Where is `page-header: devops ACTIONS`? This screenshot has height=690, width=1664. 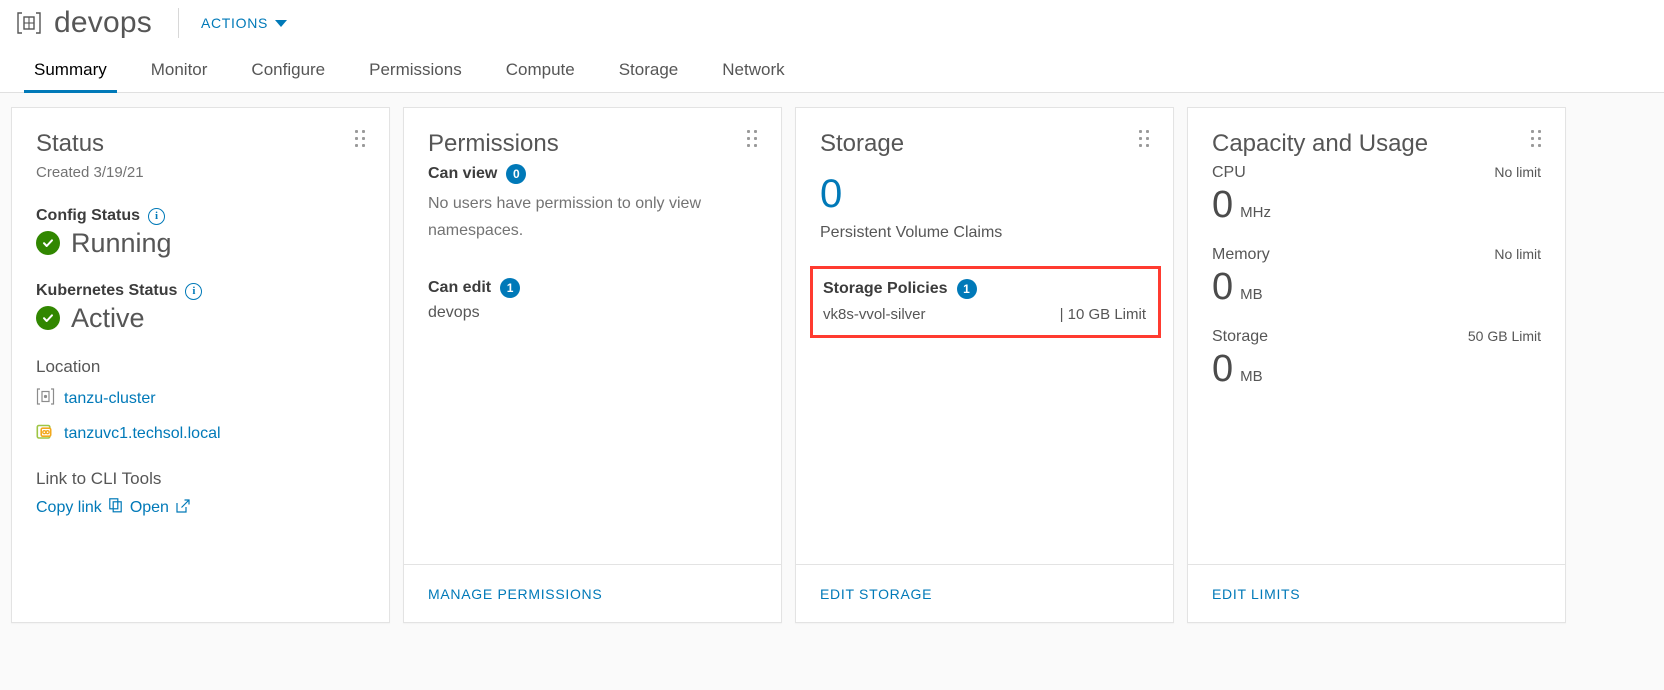
page-header: devops ACTIONS is located at coordinates (832, 23).